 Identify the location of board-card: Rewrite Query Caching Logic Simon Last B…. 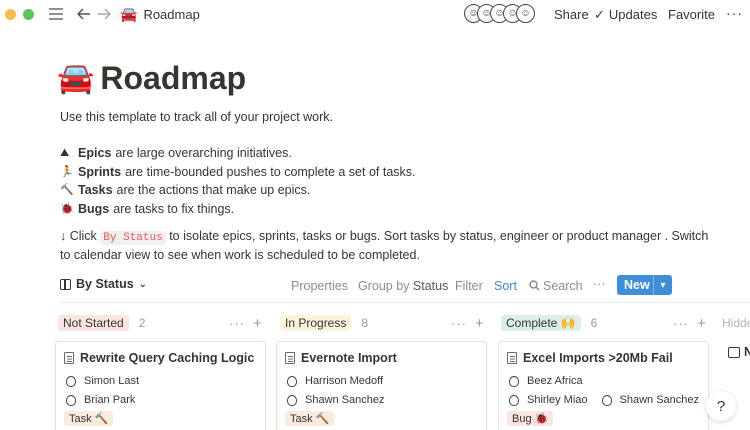
(160, 385).